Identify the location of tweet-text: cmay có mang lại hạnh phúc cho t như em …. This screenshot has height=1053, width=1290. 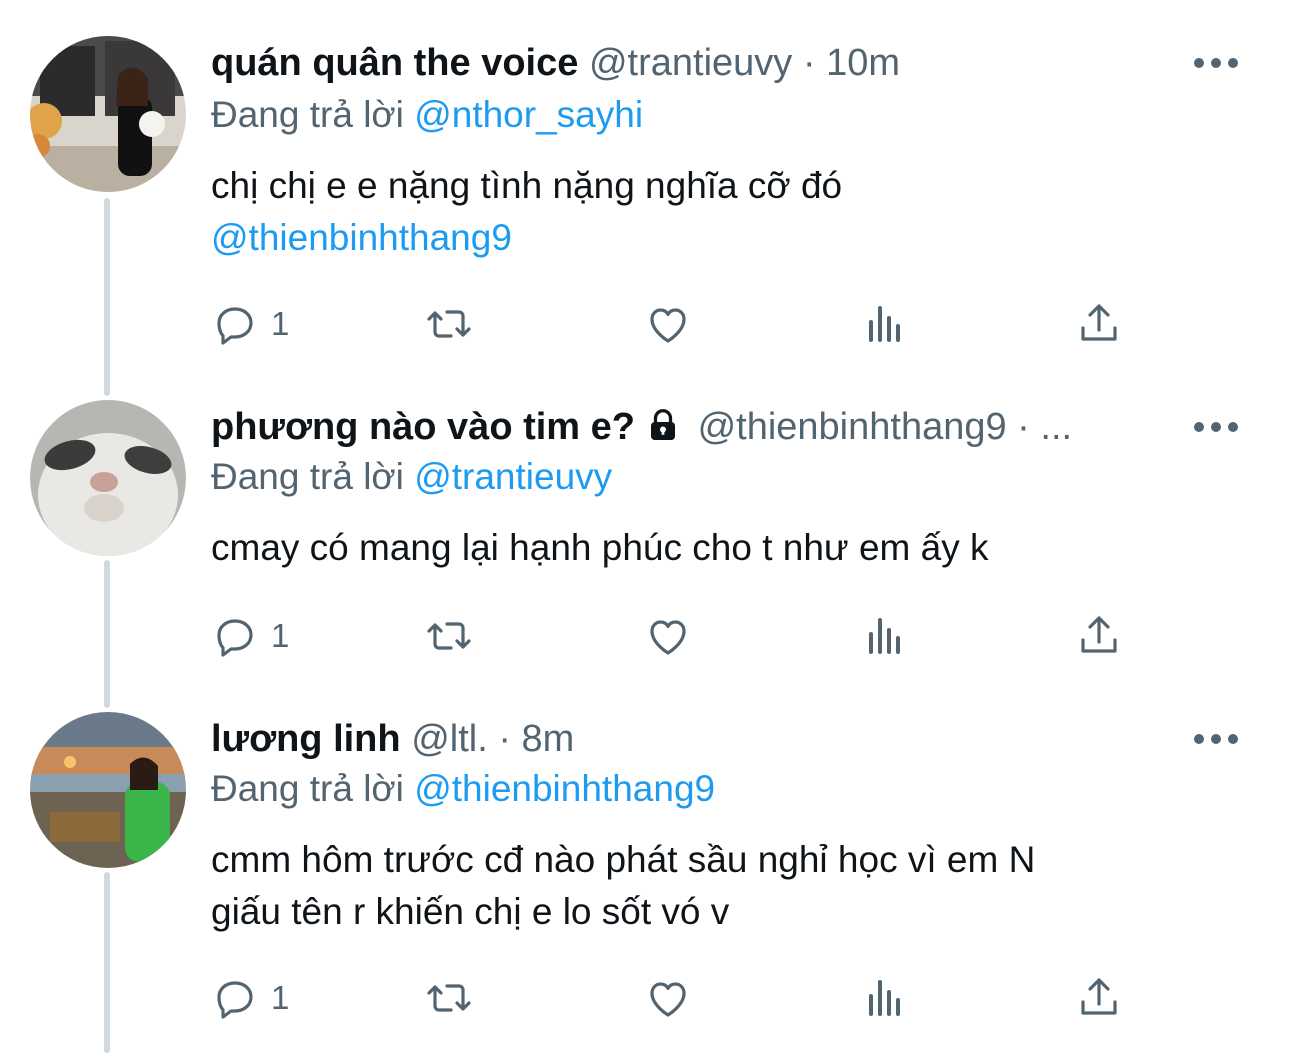
(600, 548).